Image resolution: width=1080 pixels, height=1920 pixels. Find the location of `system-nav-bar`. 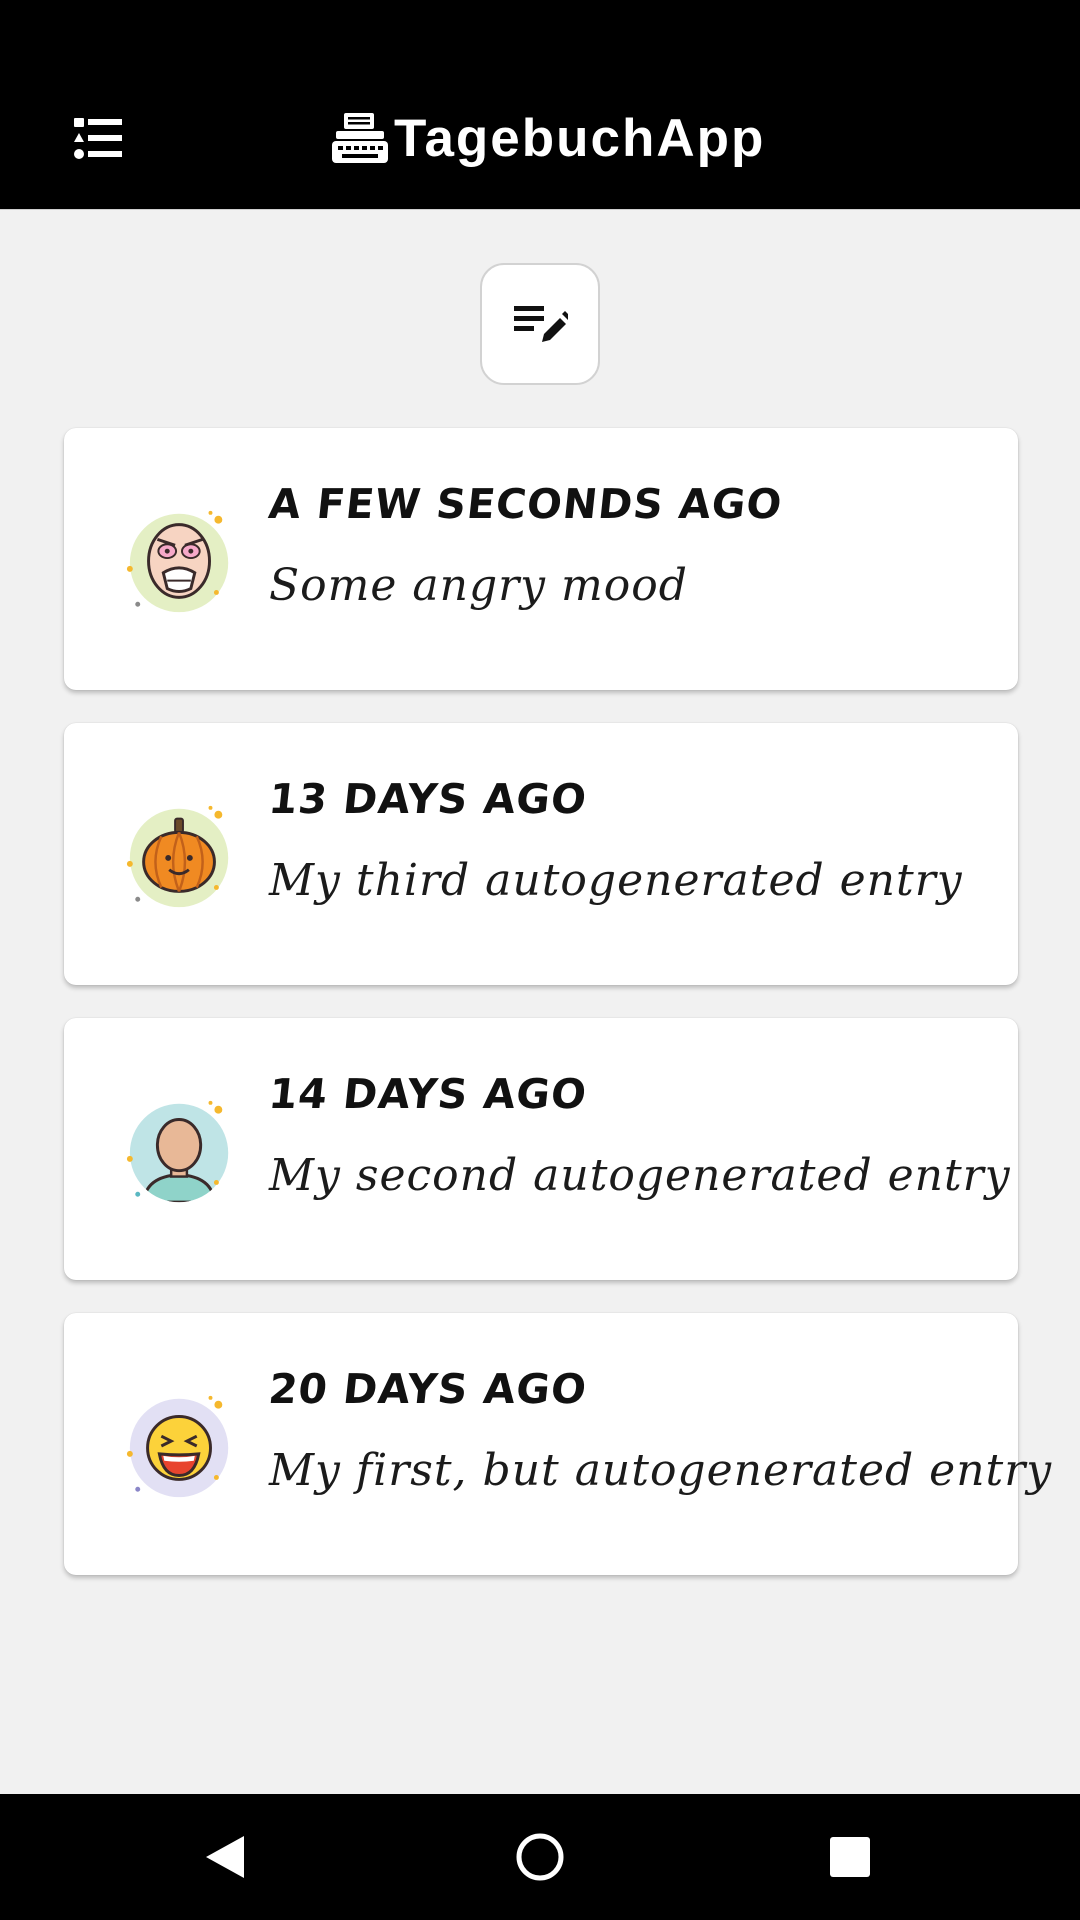

system-nav-bar is located at coordinates (540, 1857).